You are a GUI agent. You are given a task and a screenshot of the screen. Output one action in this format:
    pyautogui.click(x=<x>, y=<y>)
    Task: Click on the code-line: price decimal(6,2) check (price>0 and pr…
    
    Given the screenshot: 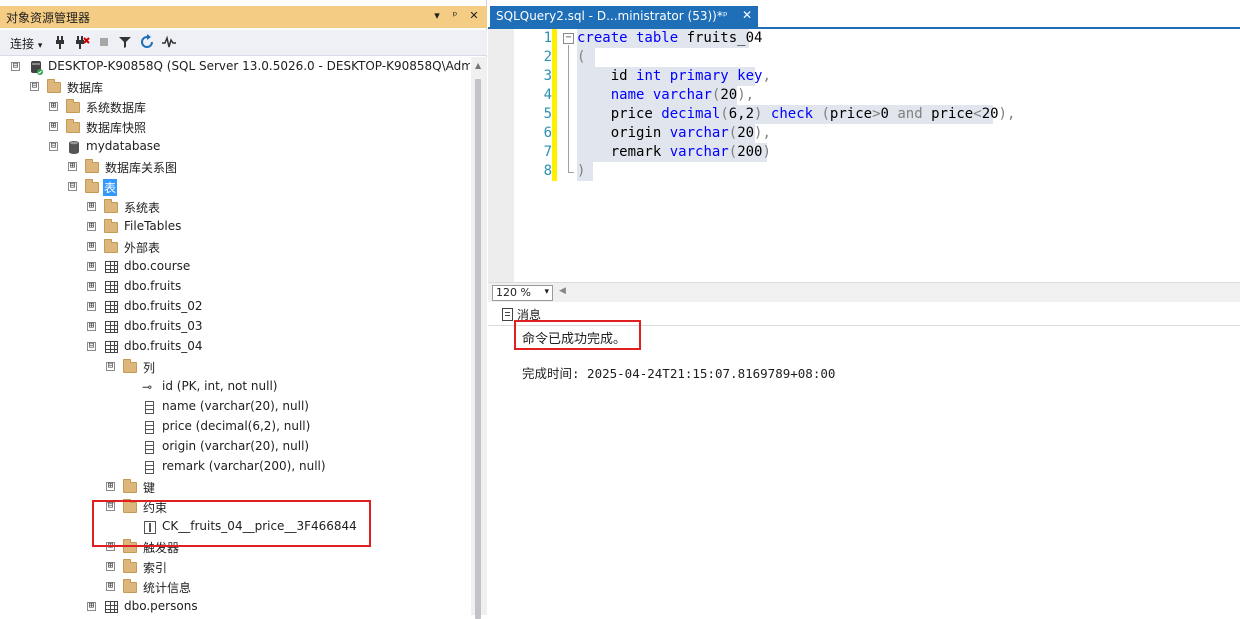 What is the action you would take?
    pyautogui.click(x=796, y=114)
    